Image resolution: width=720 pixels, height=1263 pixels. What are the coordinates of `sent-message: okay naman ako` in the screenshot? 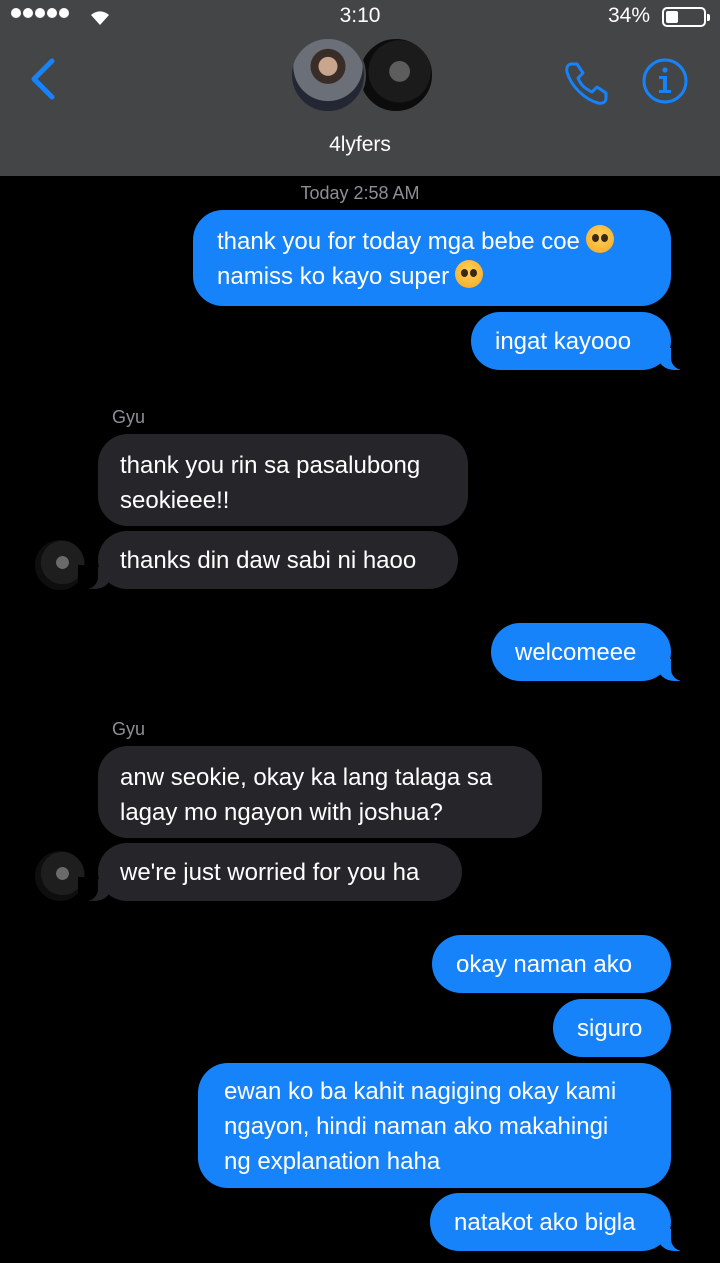 It's located at (551, 964).